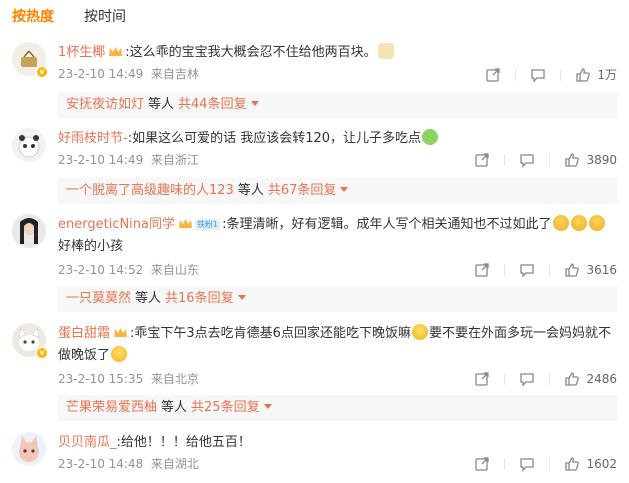 The width and height of the screenshot is (629, 483). I want to click on comment-actions: 1602, so click(545, 464).